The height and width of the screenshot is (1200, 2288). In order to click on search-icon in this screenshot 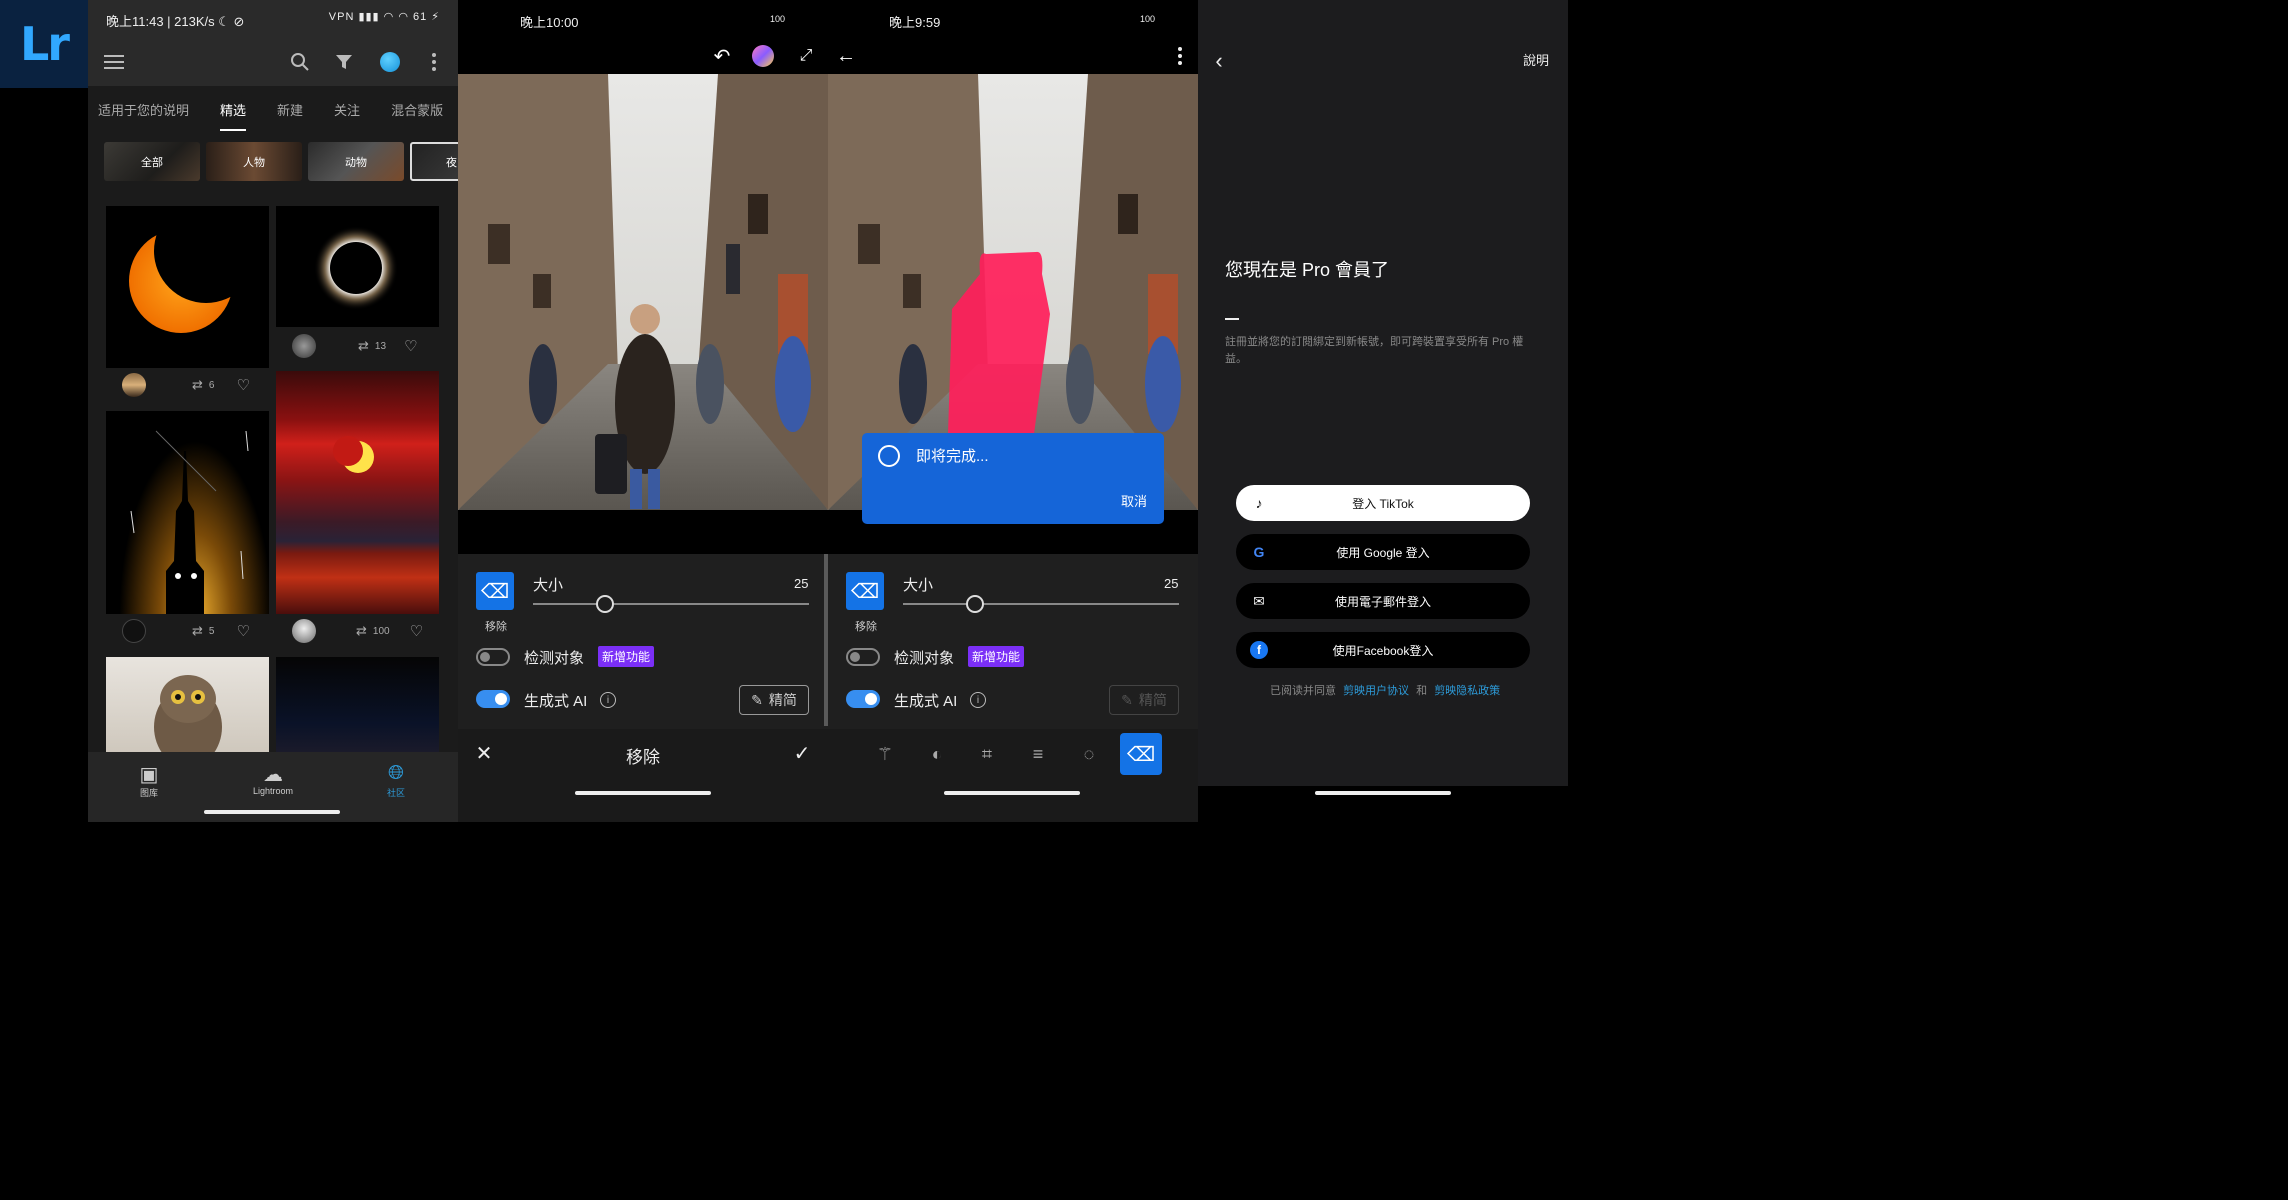, I will do `click(300, 62)`.